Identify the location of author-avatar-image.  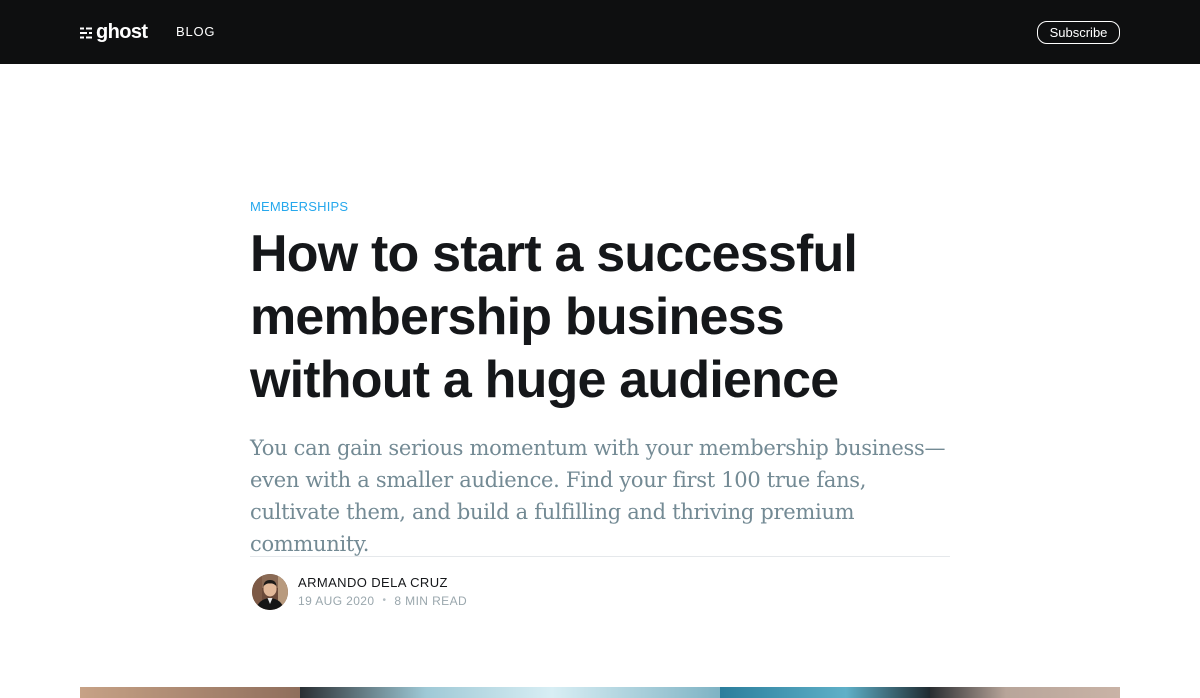
(270, 592).